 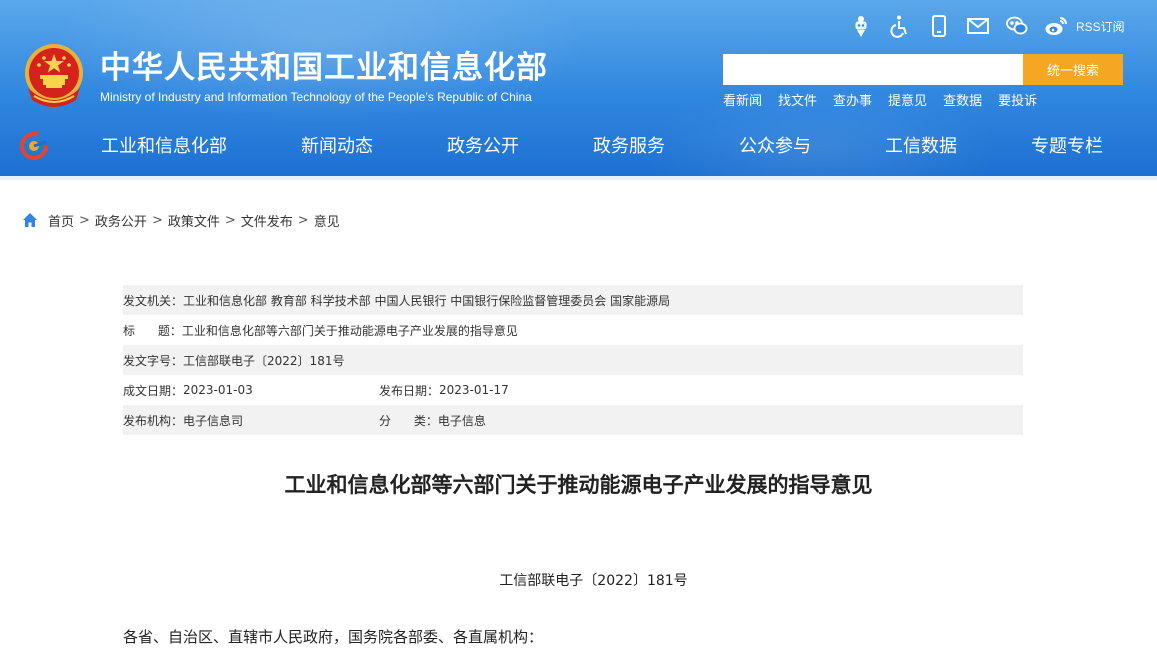 What do you see at coordinates (907, 102) in the screenshot?
I see `quick-link-feedback: 提意见` at bounding box center [907, 102].